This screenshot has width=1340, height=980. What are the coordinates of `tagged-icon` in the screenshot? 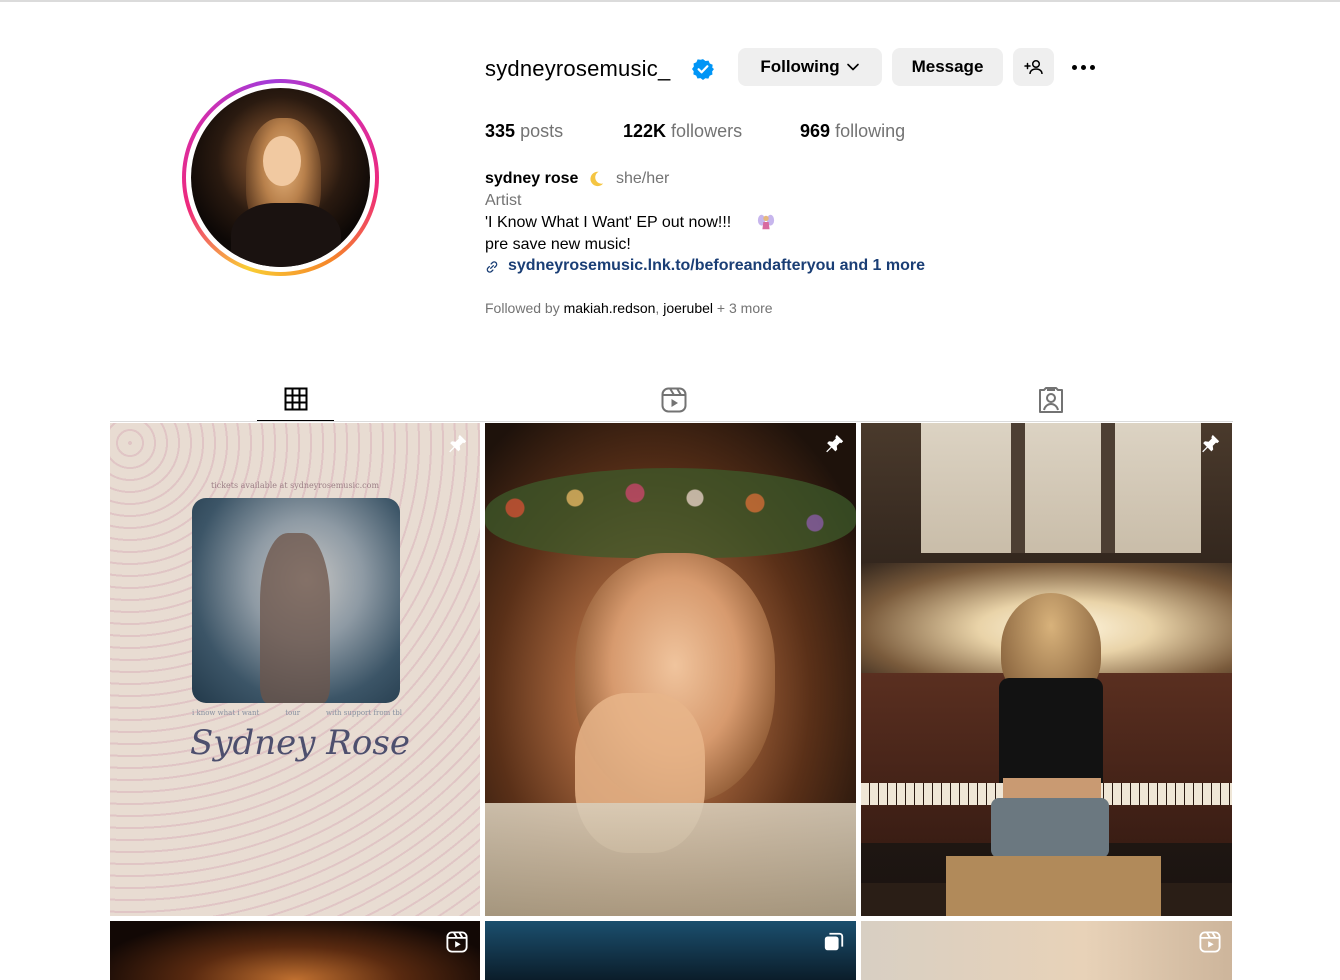 It's located at (1050, 400).